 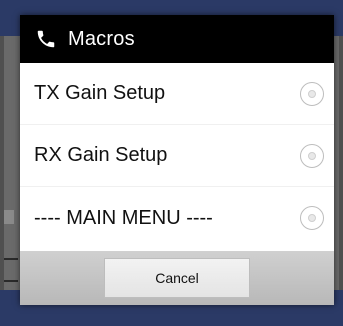 What do you see at coordinates (177, 39) in the screenshot?
I see `dialog-header: Macros` at bounding box center [177, 39].